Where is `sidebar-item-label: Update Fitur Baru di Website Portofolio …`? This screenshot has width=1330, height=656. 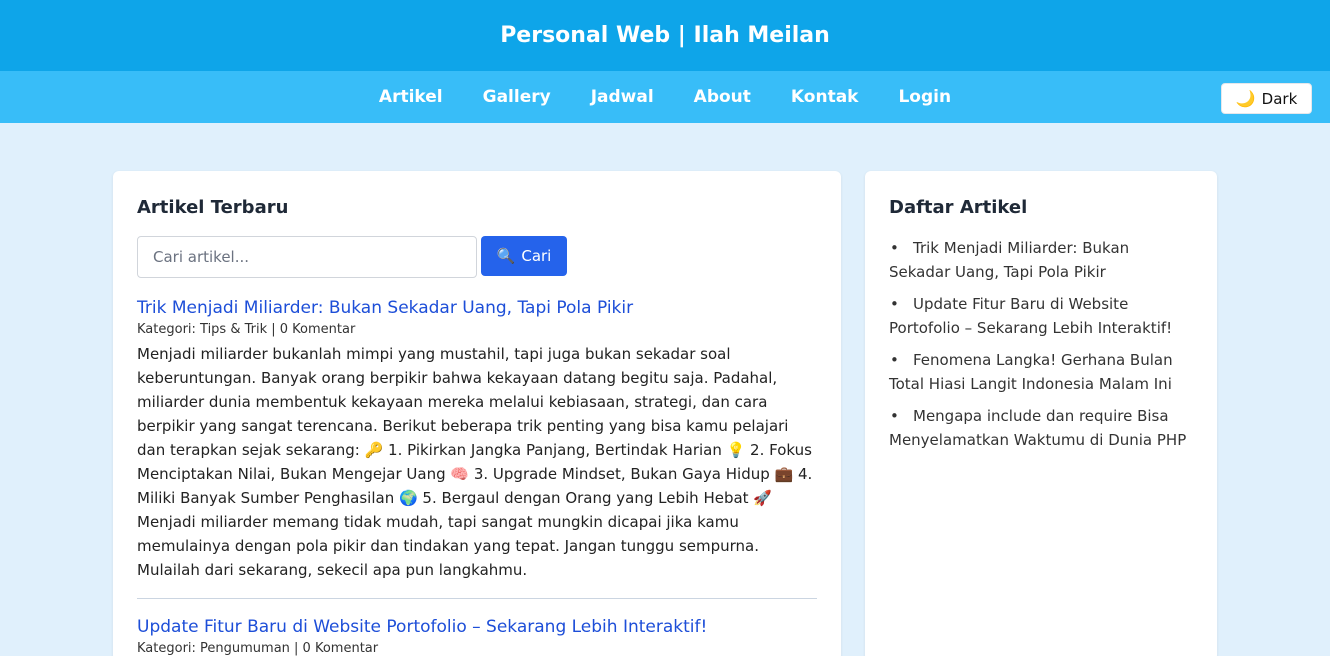 sidebar-item-label: Update Fitur Baru di Website Portofolio … is located at coordinates (1031, 316).